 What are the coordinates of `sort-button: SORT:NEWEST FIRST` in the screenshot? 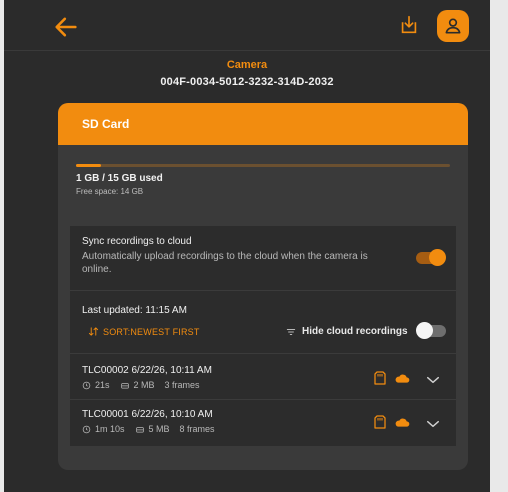 It's located at (144, 331).